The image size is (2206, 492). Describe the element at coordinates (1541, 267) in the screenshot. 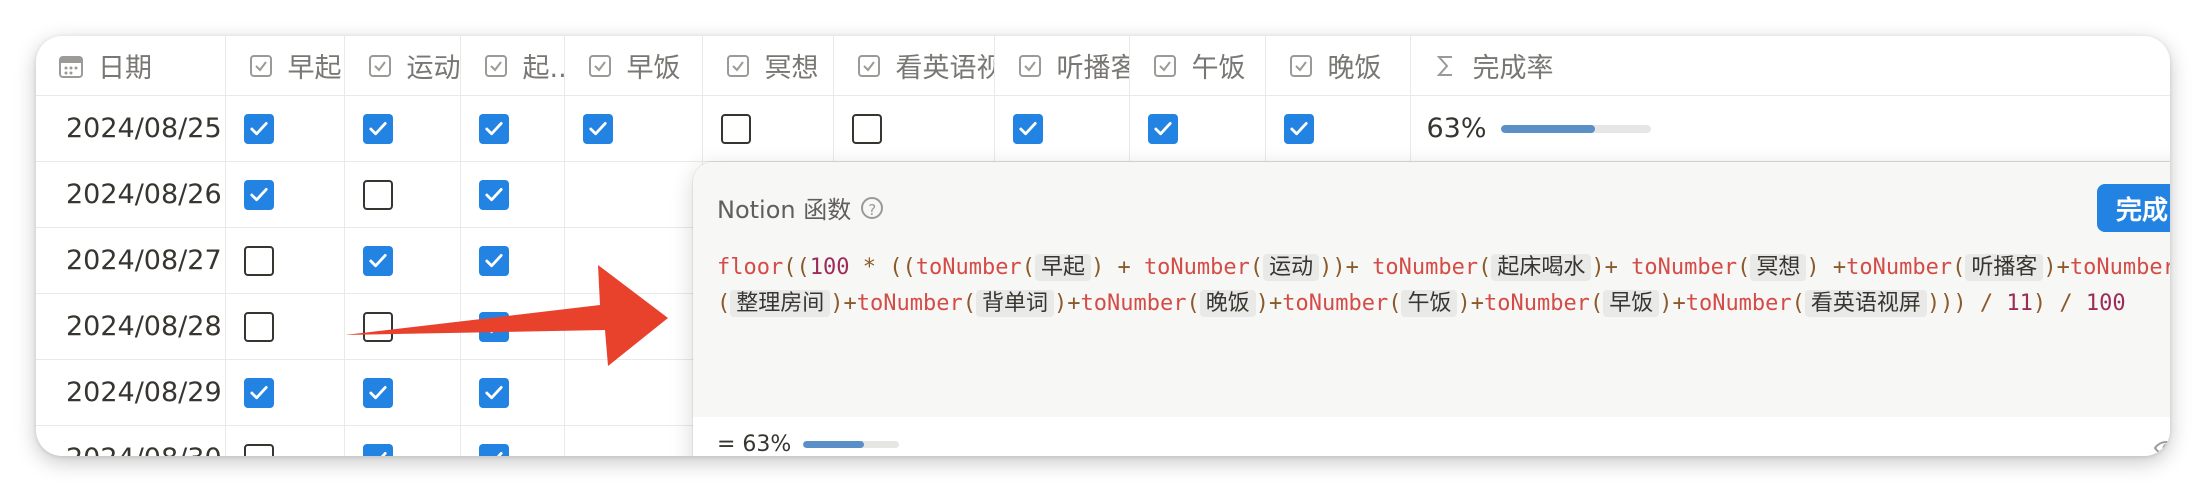

I see `property-chip: 起床喝水` at that location.